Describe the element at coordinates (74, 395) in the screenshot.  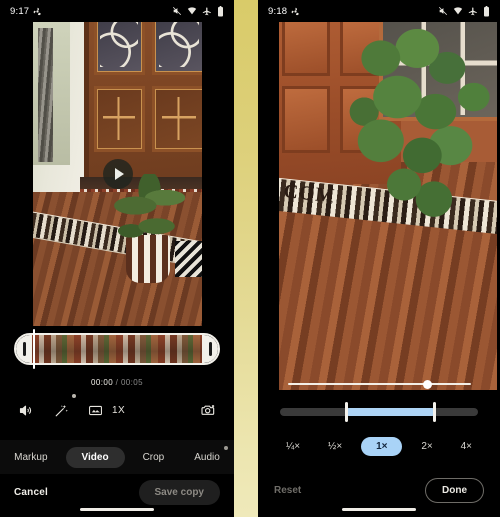
I see `enhance-badge-dot` at that location.